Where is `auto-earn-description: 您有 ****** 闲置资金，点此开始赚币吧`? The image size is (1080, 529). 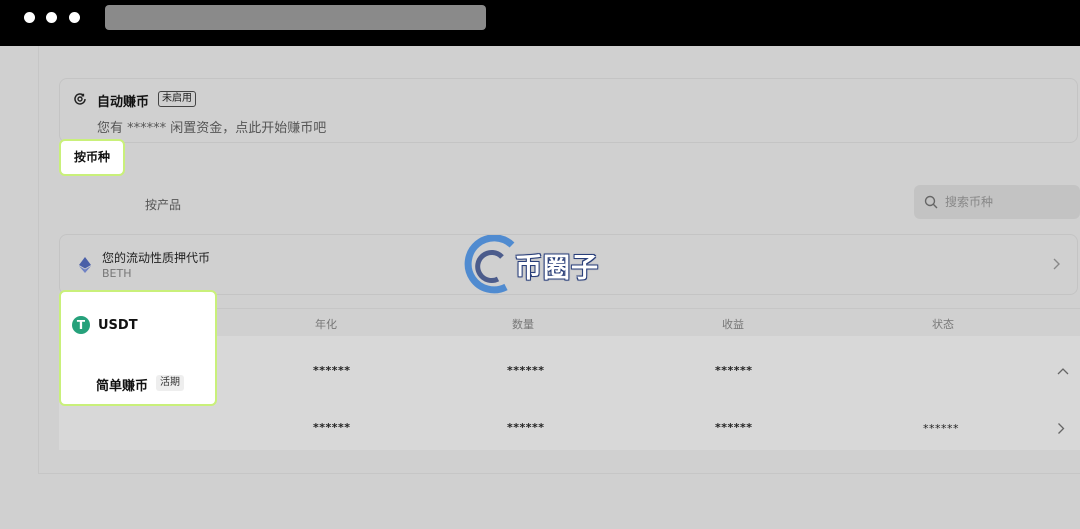 auto-earn-description: 您有 ****** 闲置资金，点此开始赚币吧 is located at coordinates (212, 128).